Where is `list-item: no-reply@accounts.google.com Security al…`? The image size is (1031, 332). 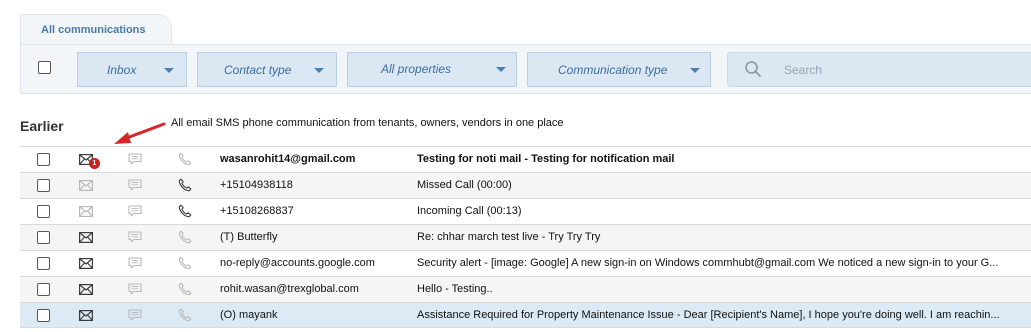
list-item: no-reply@accounts.google.com Security al… is located at coordinates (525, 263).